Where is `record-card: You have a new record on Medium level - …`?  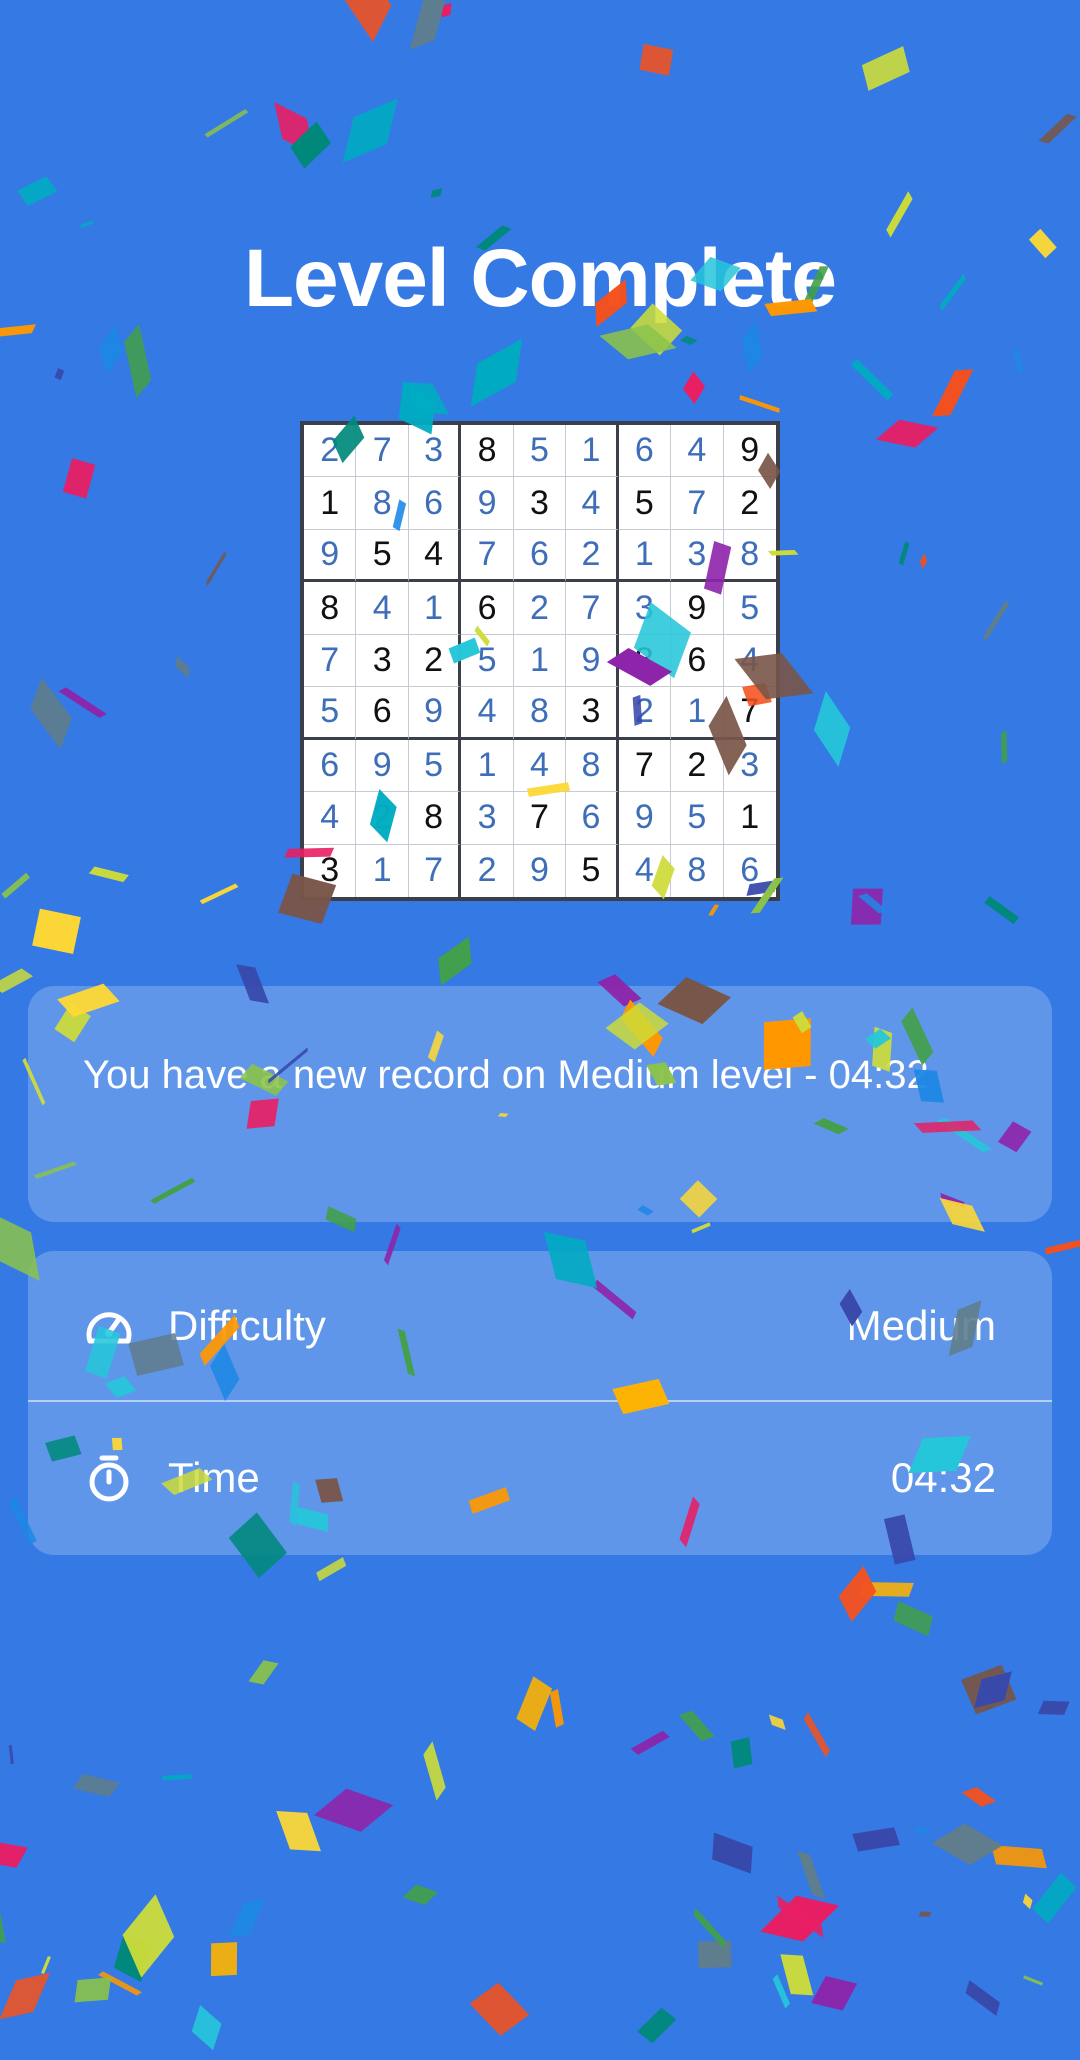 record-card: You have a new record on Medium level - … is located at coordinates (540, 1104).